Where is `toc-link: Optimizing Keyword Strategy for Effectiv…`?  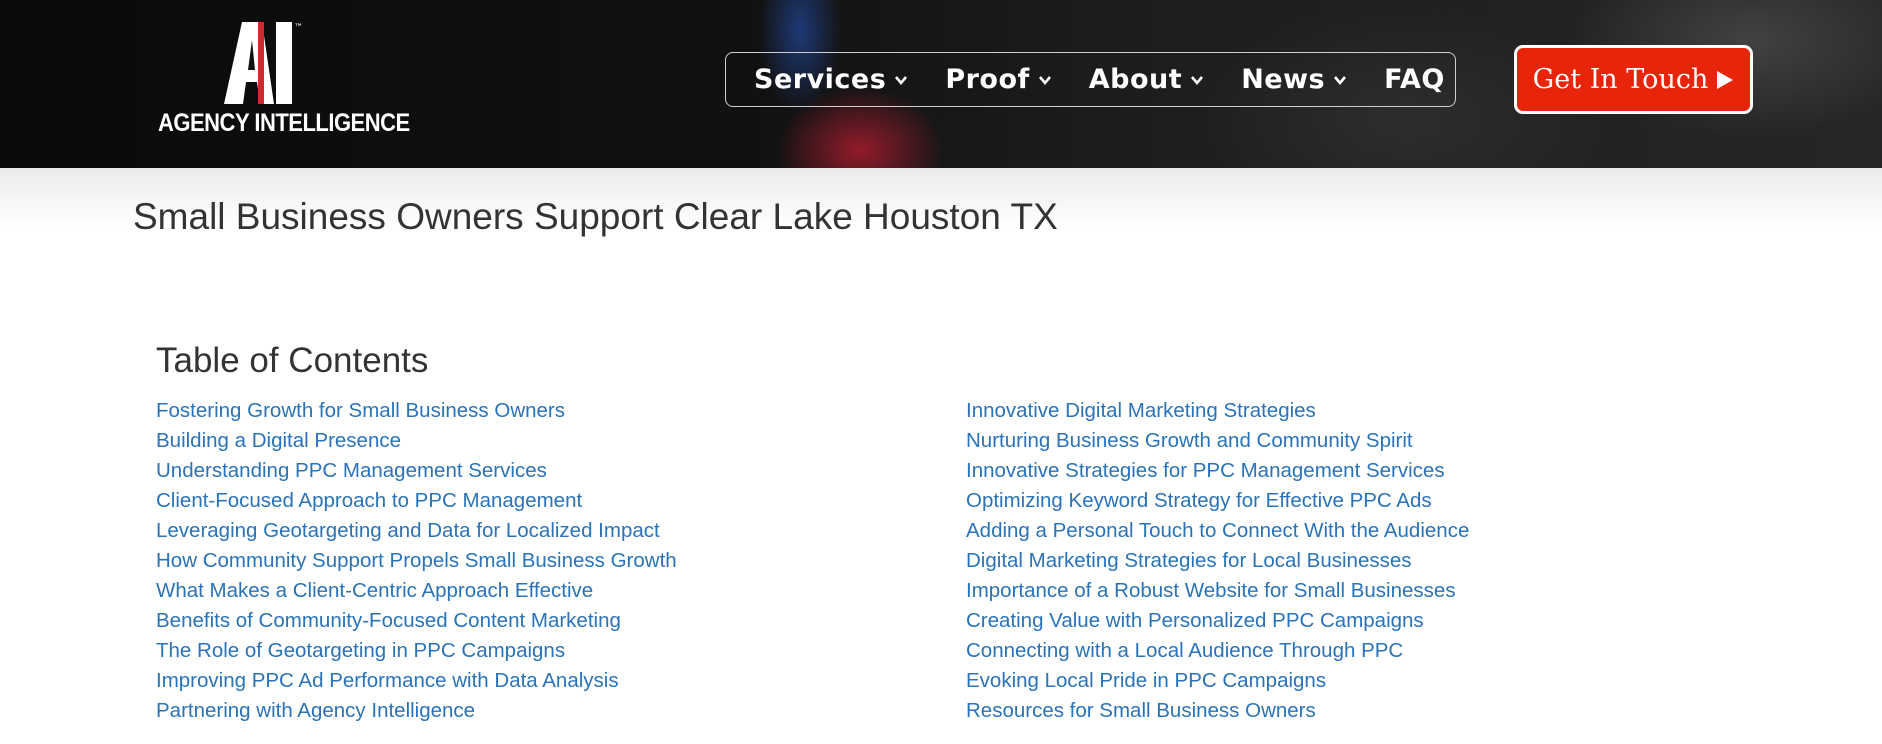
toc-link: Optimizing Keyword Strategy for Effectiv… is located at coordinates (1199, 500).